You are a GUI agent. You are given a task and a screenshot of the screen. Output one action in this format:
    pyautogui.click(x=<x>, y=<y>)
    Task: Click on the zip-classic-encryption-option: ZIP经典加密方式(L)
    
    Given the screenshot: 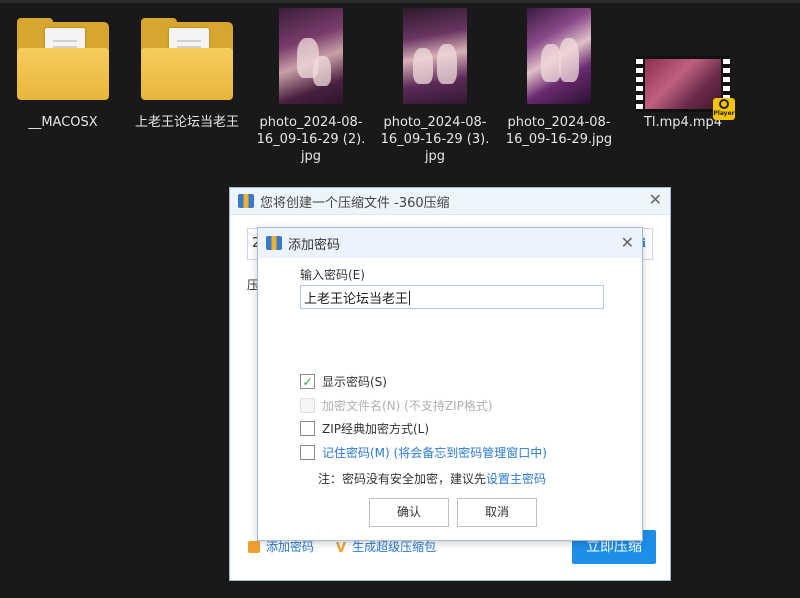 What is the action you would take?
    pyautogui.click(x=364, y=428)
    